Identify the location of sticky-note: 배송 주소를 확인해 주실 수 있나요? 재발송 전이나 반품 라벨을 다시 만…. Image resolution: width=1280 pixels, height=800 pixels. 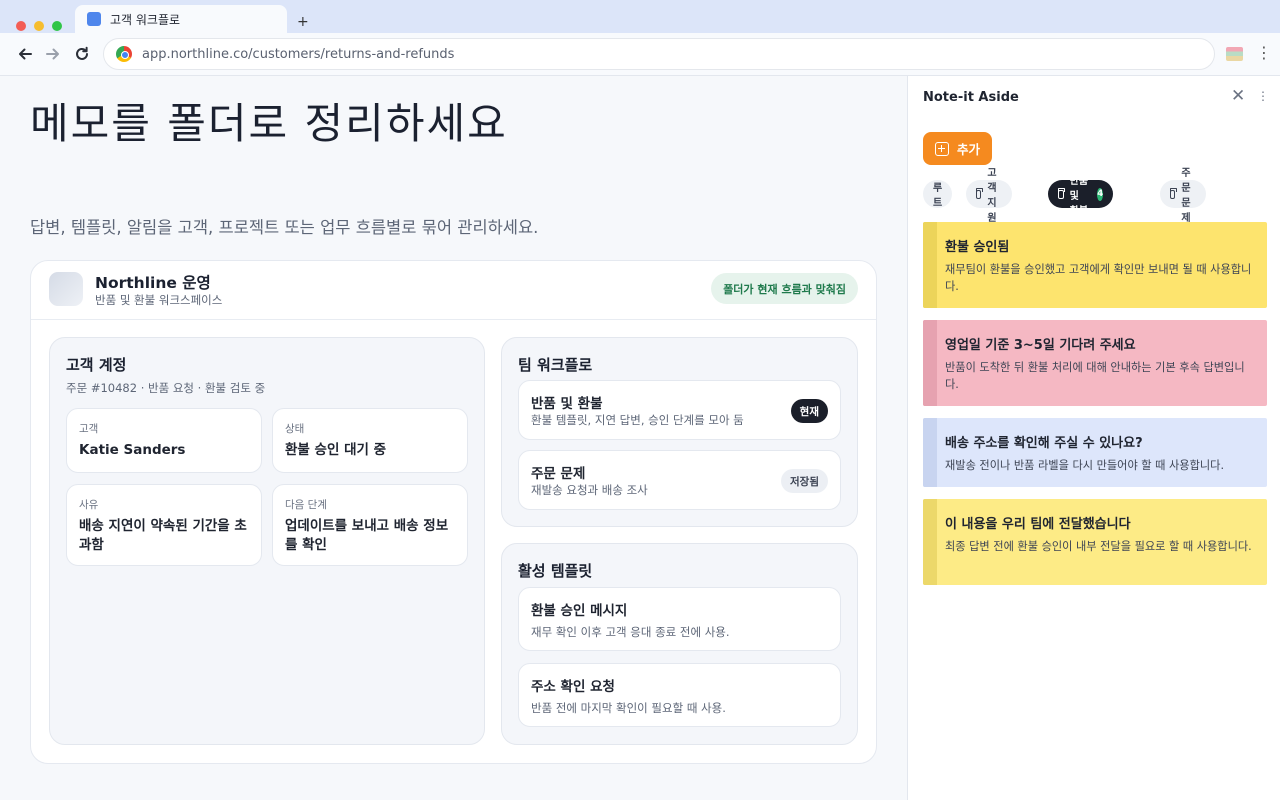
(1095, 452).